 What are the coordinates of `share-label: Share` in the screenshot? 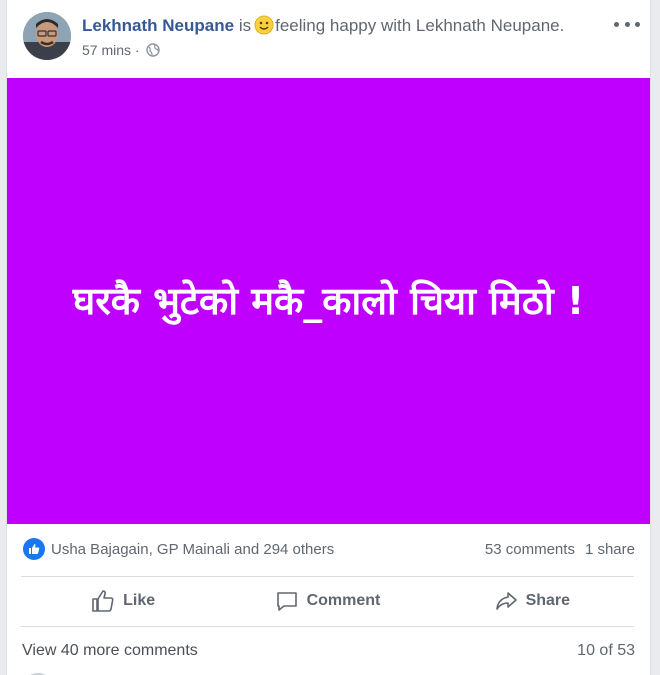 It's located at (548, 600).